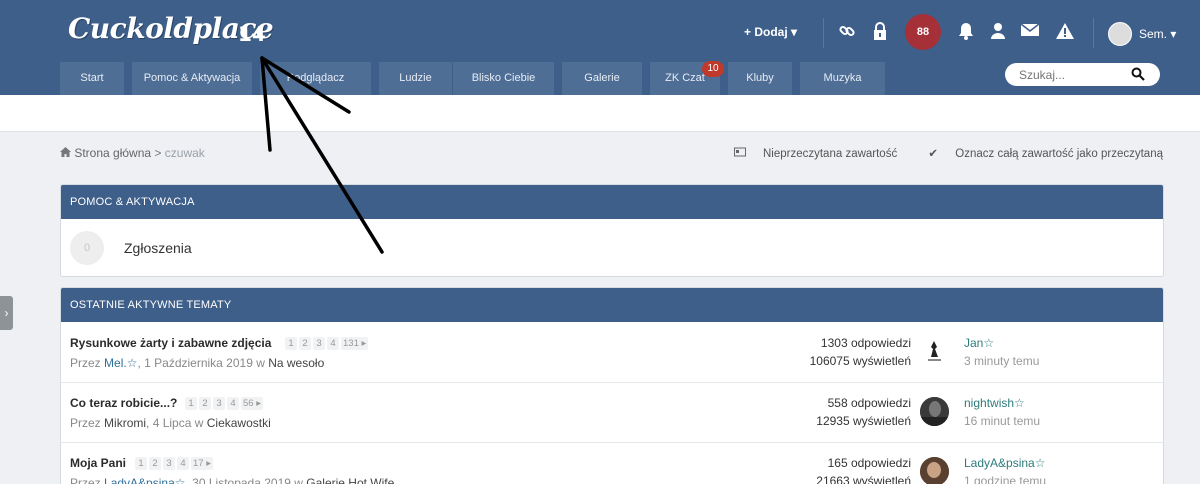 Image resolution: width=1200 pixels, height=484 pixels. I want to click on topic-stats: 165 odpowiedzi 21663 wyświetleń, so click(863, 469).